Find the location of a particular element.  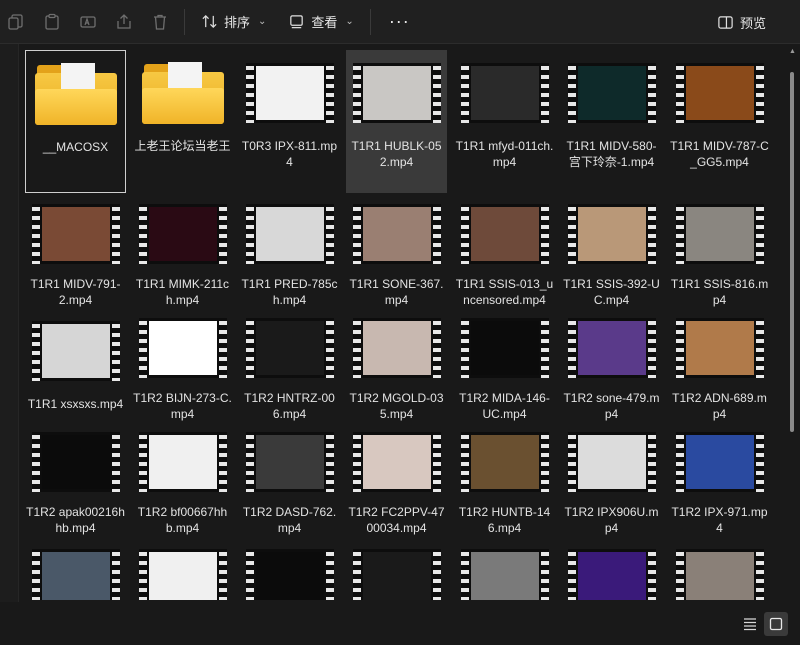

video-file-item: T1R2 sone-479.mp4 is located at coordinates (611, 365).